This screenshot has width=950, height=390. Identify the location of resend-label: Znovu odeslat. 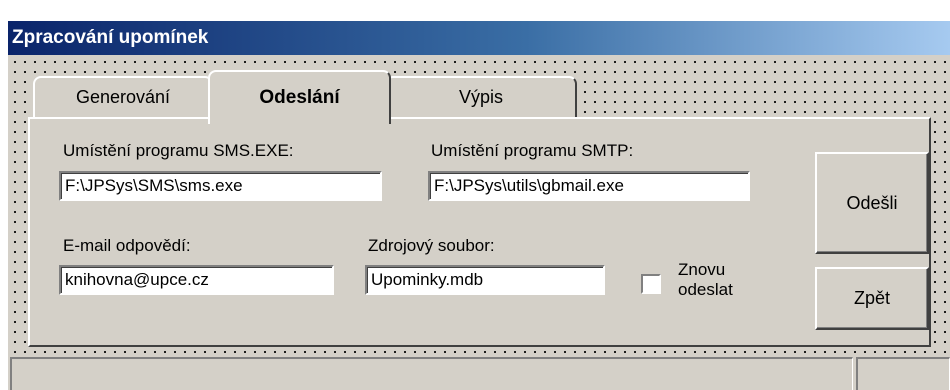
(705, 280).